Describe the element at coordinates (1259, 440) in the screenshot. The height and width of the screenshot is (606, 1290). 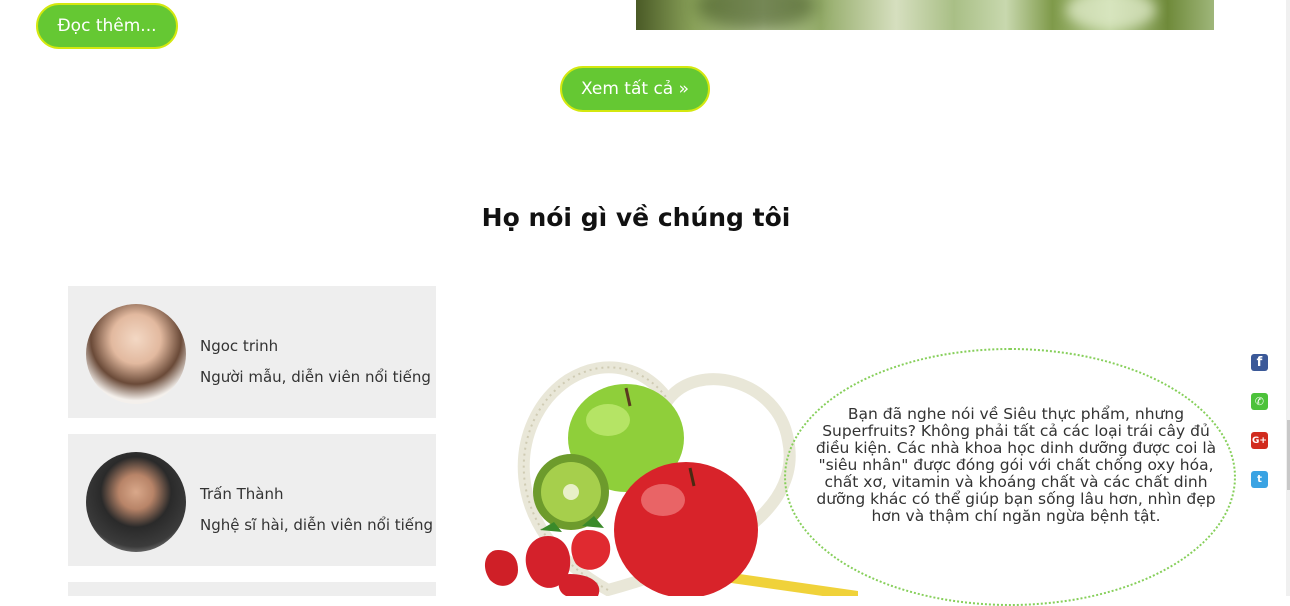
I see `google-plus-icon: G+` at that location.